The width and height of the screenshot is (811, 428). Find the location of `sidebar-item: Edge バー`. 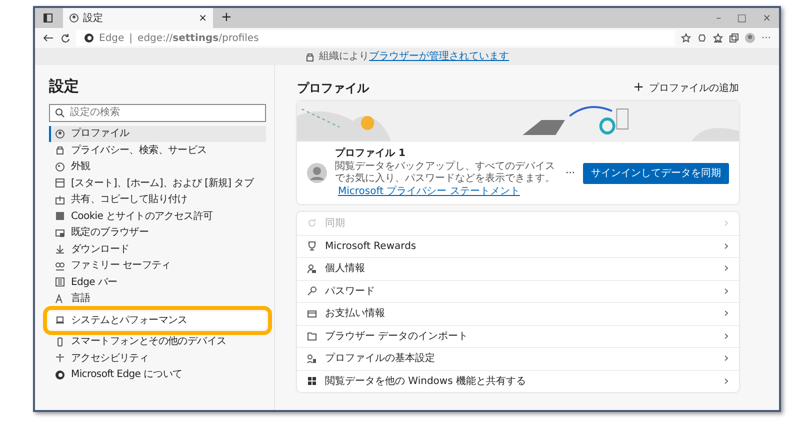

sidebar-item: Edge バー is located at coordinates (157, 282).